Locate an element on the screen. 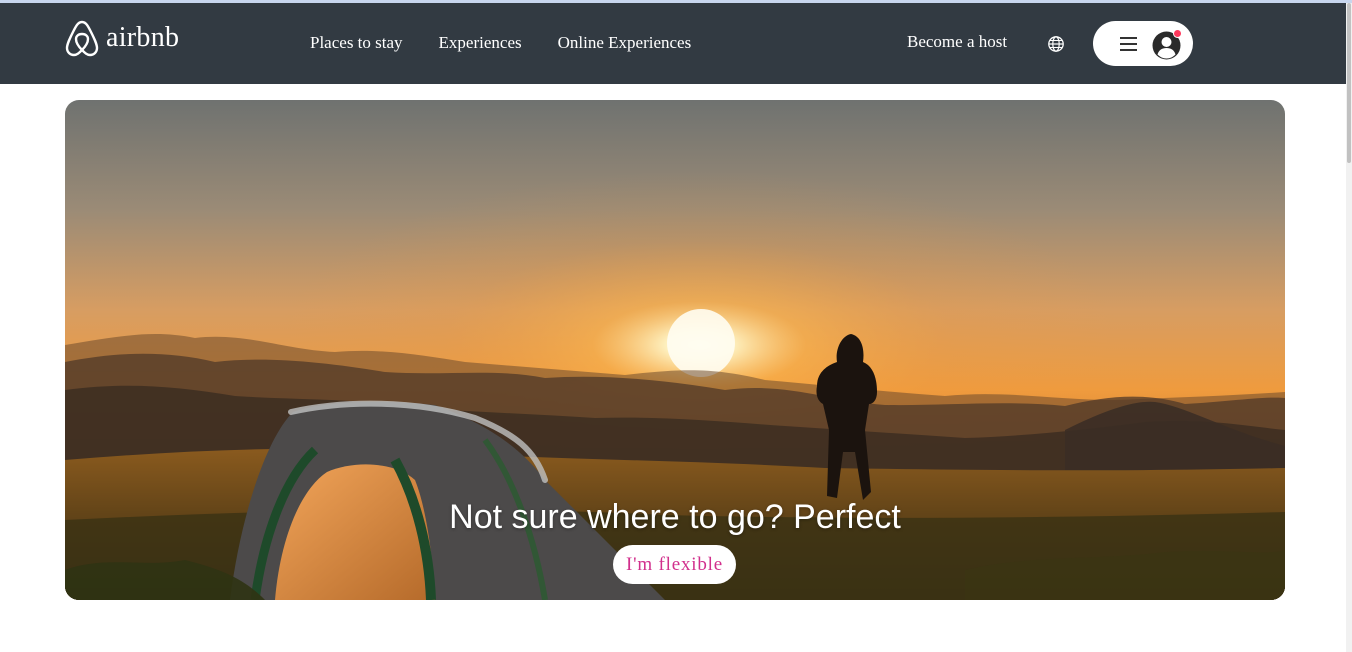 This screenshot has height=652, width=1352. hamburger-icon is located at coordinates (1128, 44).